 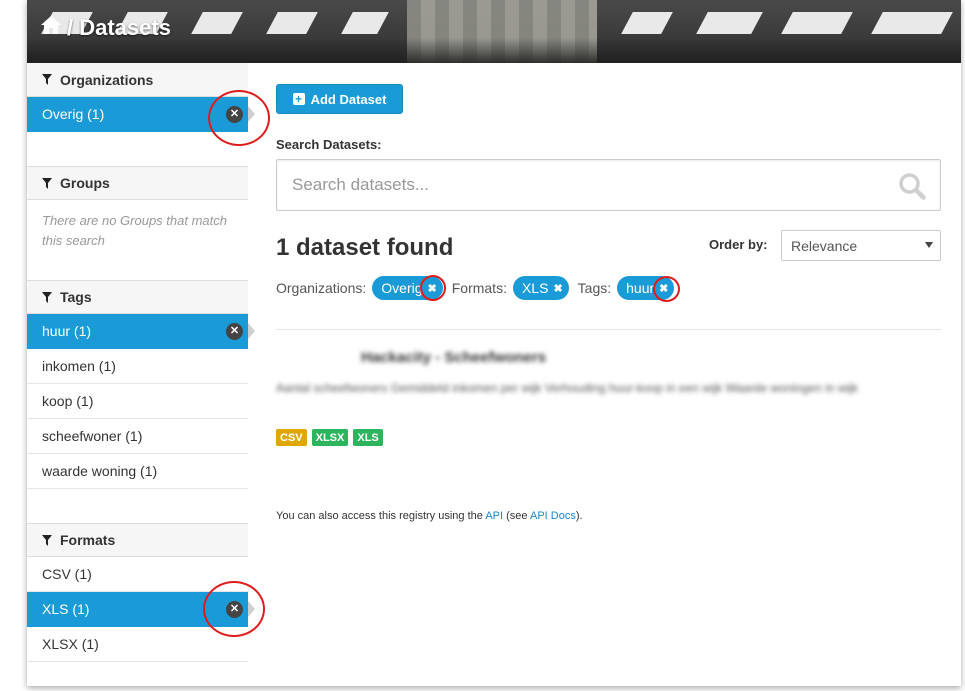 What do you see at coordinates (137, 80) in the screenshot?
I see `facet-heading: Organizations` at bounding box center [137, 80].